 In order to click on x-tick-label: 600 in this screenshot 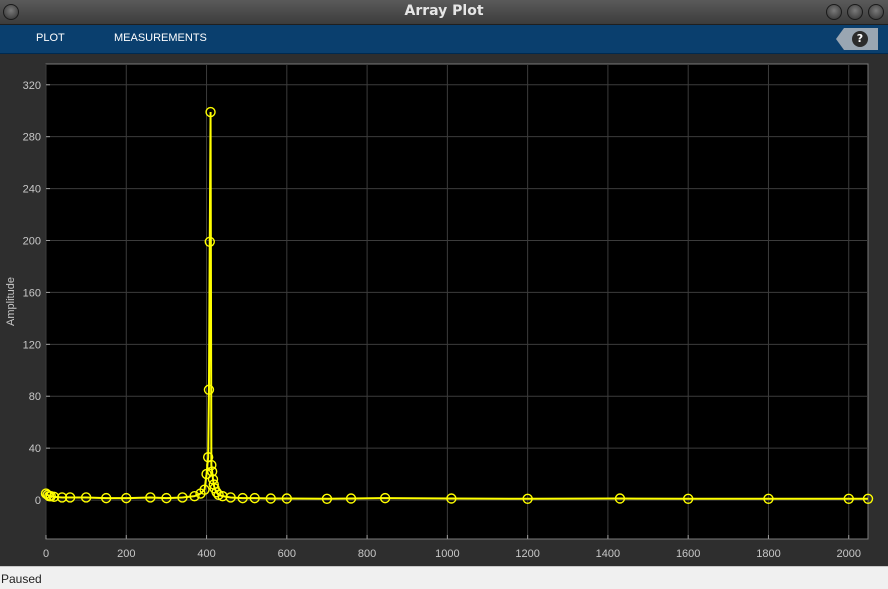, I will do `click(287, 554)`.